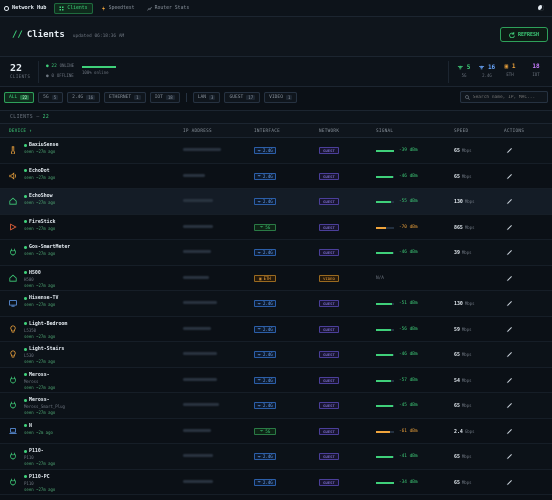  I want to click on filter-guest: GUEST 17, so click(242, 97).